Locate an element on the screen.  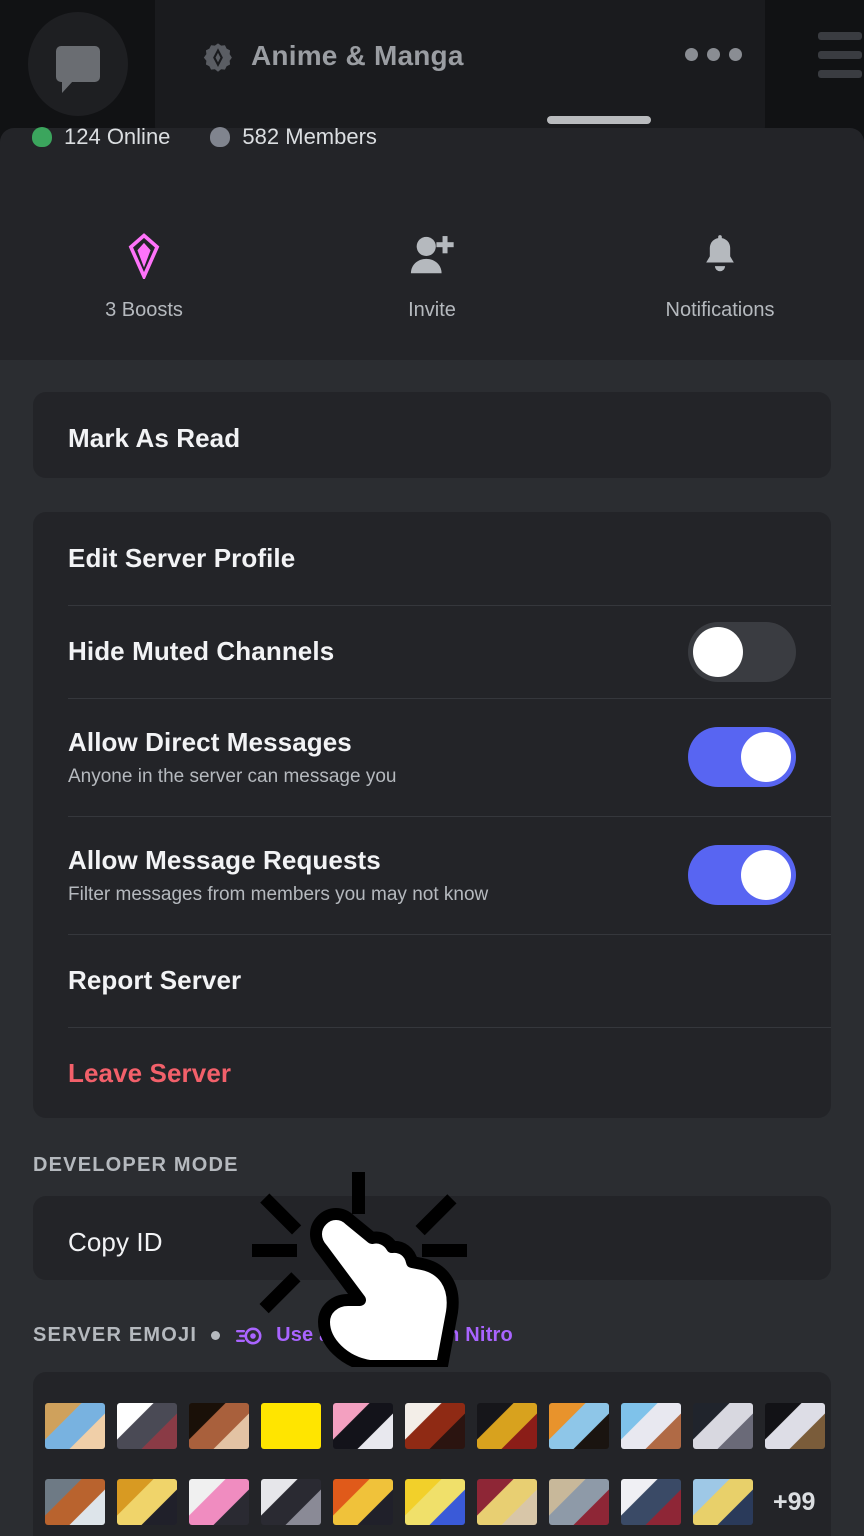
allow-message-requests-toggle is located at coordinates (742, 875).